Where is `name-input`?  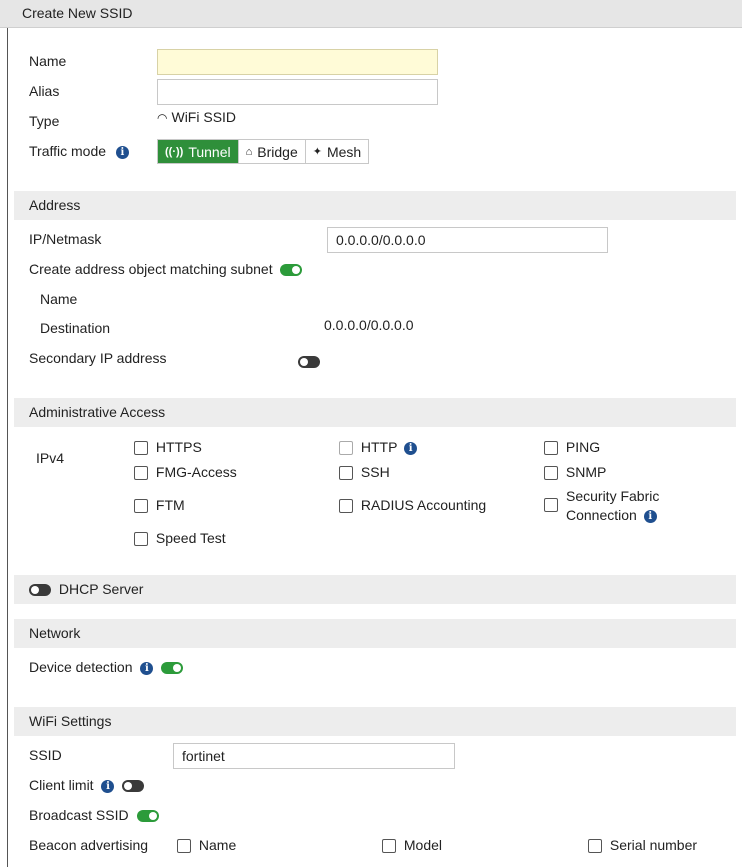 name-input is located at coordinates (297, 62).